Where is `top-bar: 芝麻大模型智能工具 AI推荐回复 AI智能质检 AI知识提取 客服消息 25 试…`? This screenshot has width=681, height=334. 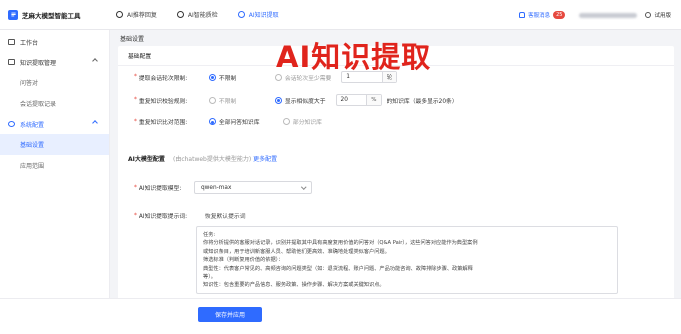 top-bar: 芝麻大模型智能工具 AI推荐回复 AI智能质检 AI知识提取 客服消息 25 试… is located at coordinates (340, 15).